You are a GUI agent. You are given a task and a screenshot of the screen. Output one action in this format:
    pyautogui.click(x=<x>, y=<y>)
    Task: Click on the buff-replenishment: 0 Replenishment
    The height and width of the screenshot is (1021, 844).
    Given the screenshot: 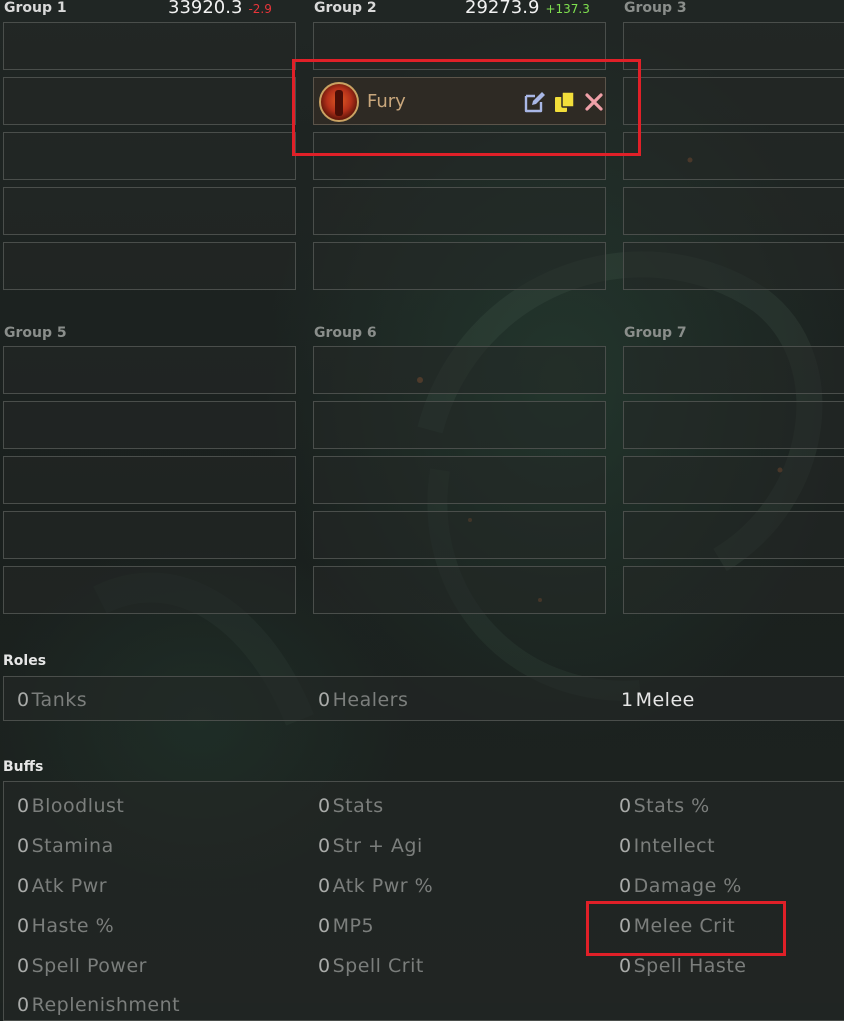 What is the action you would take?
    pyautogui.click(x=98, y=1005)
    